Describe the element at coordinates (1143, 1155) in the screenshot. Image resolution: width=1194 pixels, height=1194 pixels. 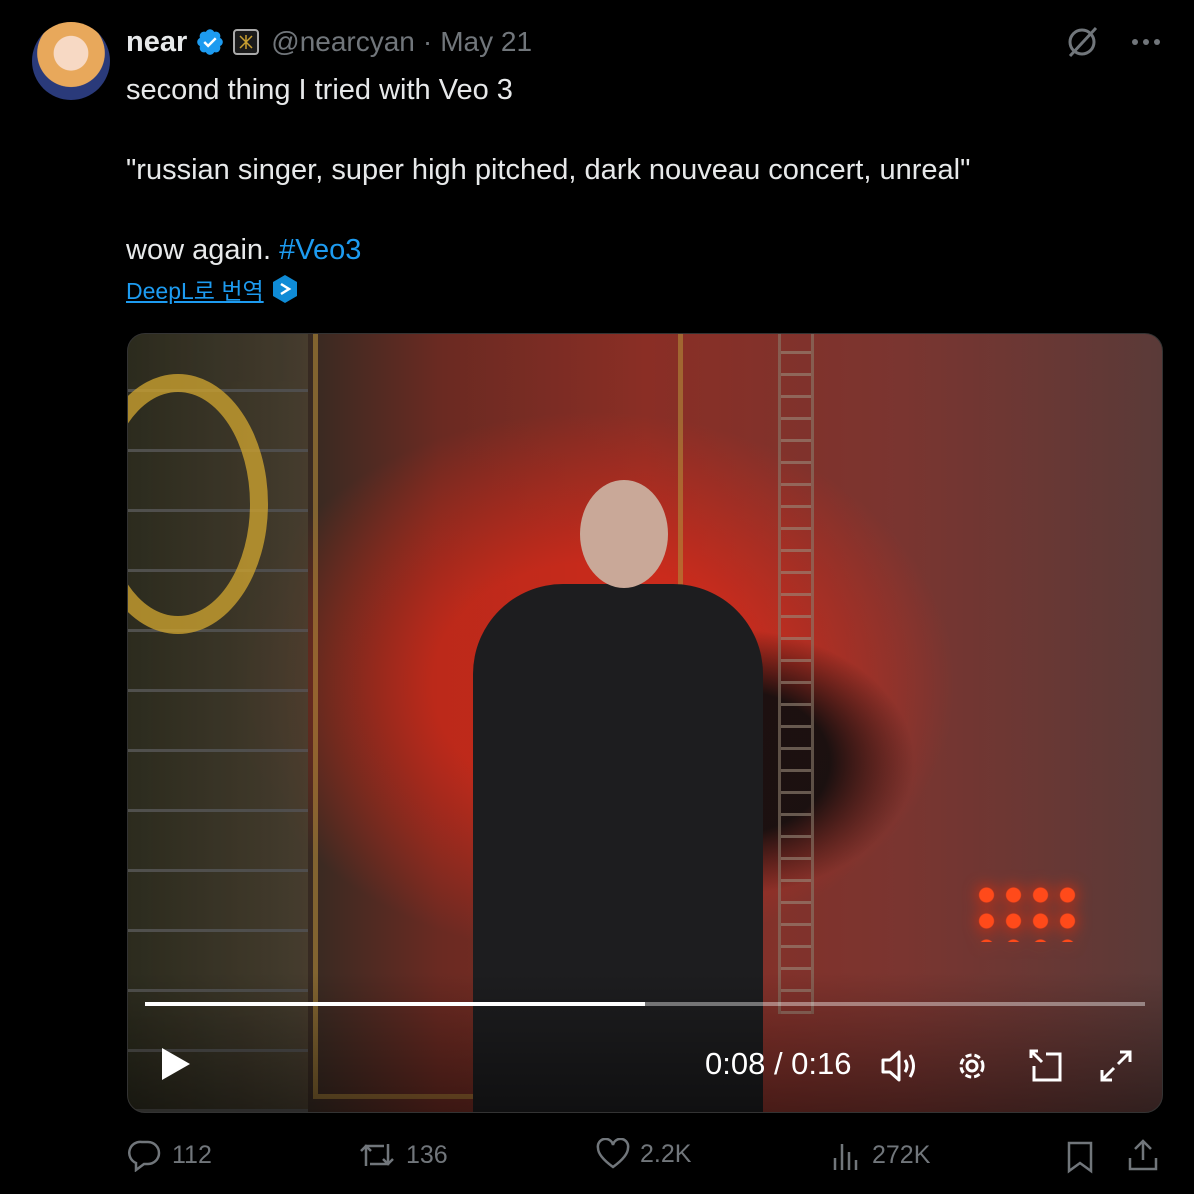
I see `share-icon` at that location.